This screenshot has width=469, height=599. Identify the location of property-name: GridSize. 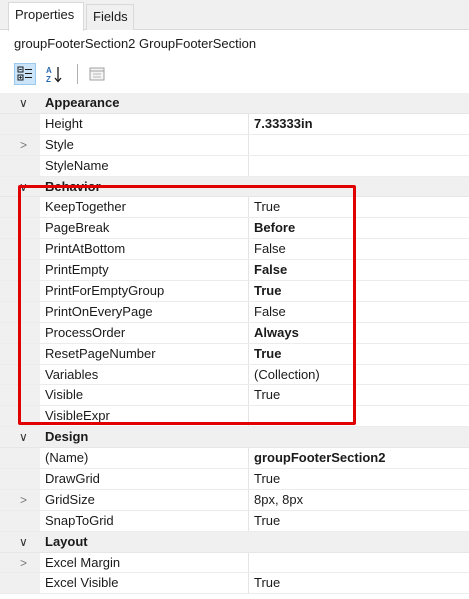
(70, 499).